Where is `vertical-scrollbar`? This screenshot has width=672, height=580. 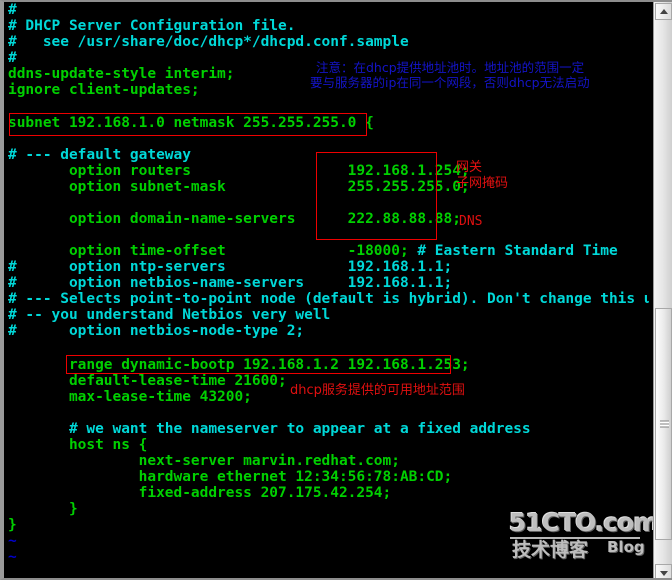
vertical-scrollbar is located at coordinates (662, 290).